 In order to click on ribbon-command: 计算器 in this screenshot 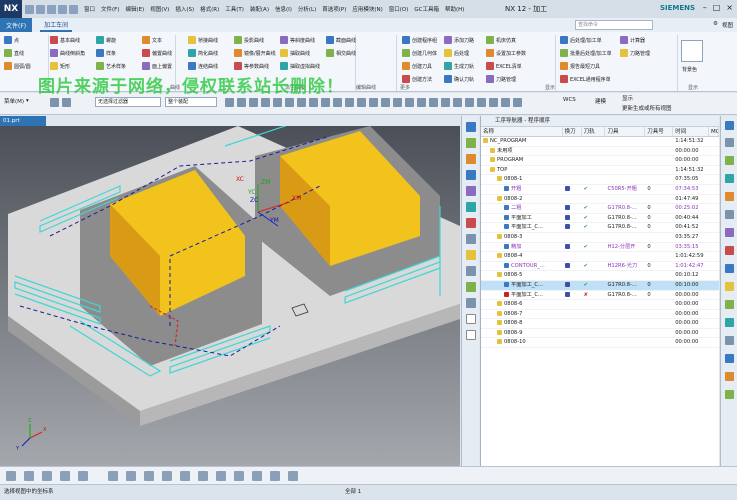, I will do `click(632, 40)`.